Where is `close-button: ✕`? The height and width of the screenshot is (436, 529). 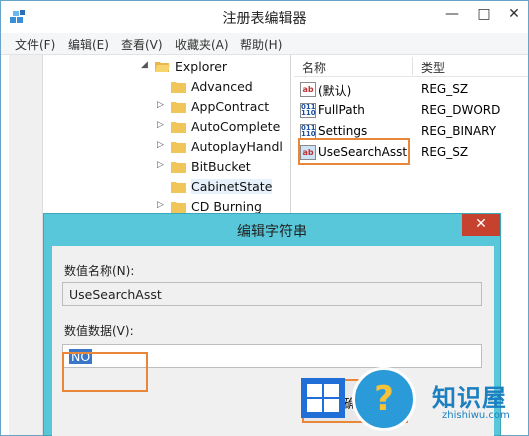
close-button: ✕ is located at coordinates (514, 15).